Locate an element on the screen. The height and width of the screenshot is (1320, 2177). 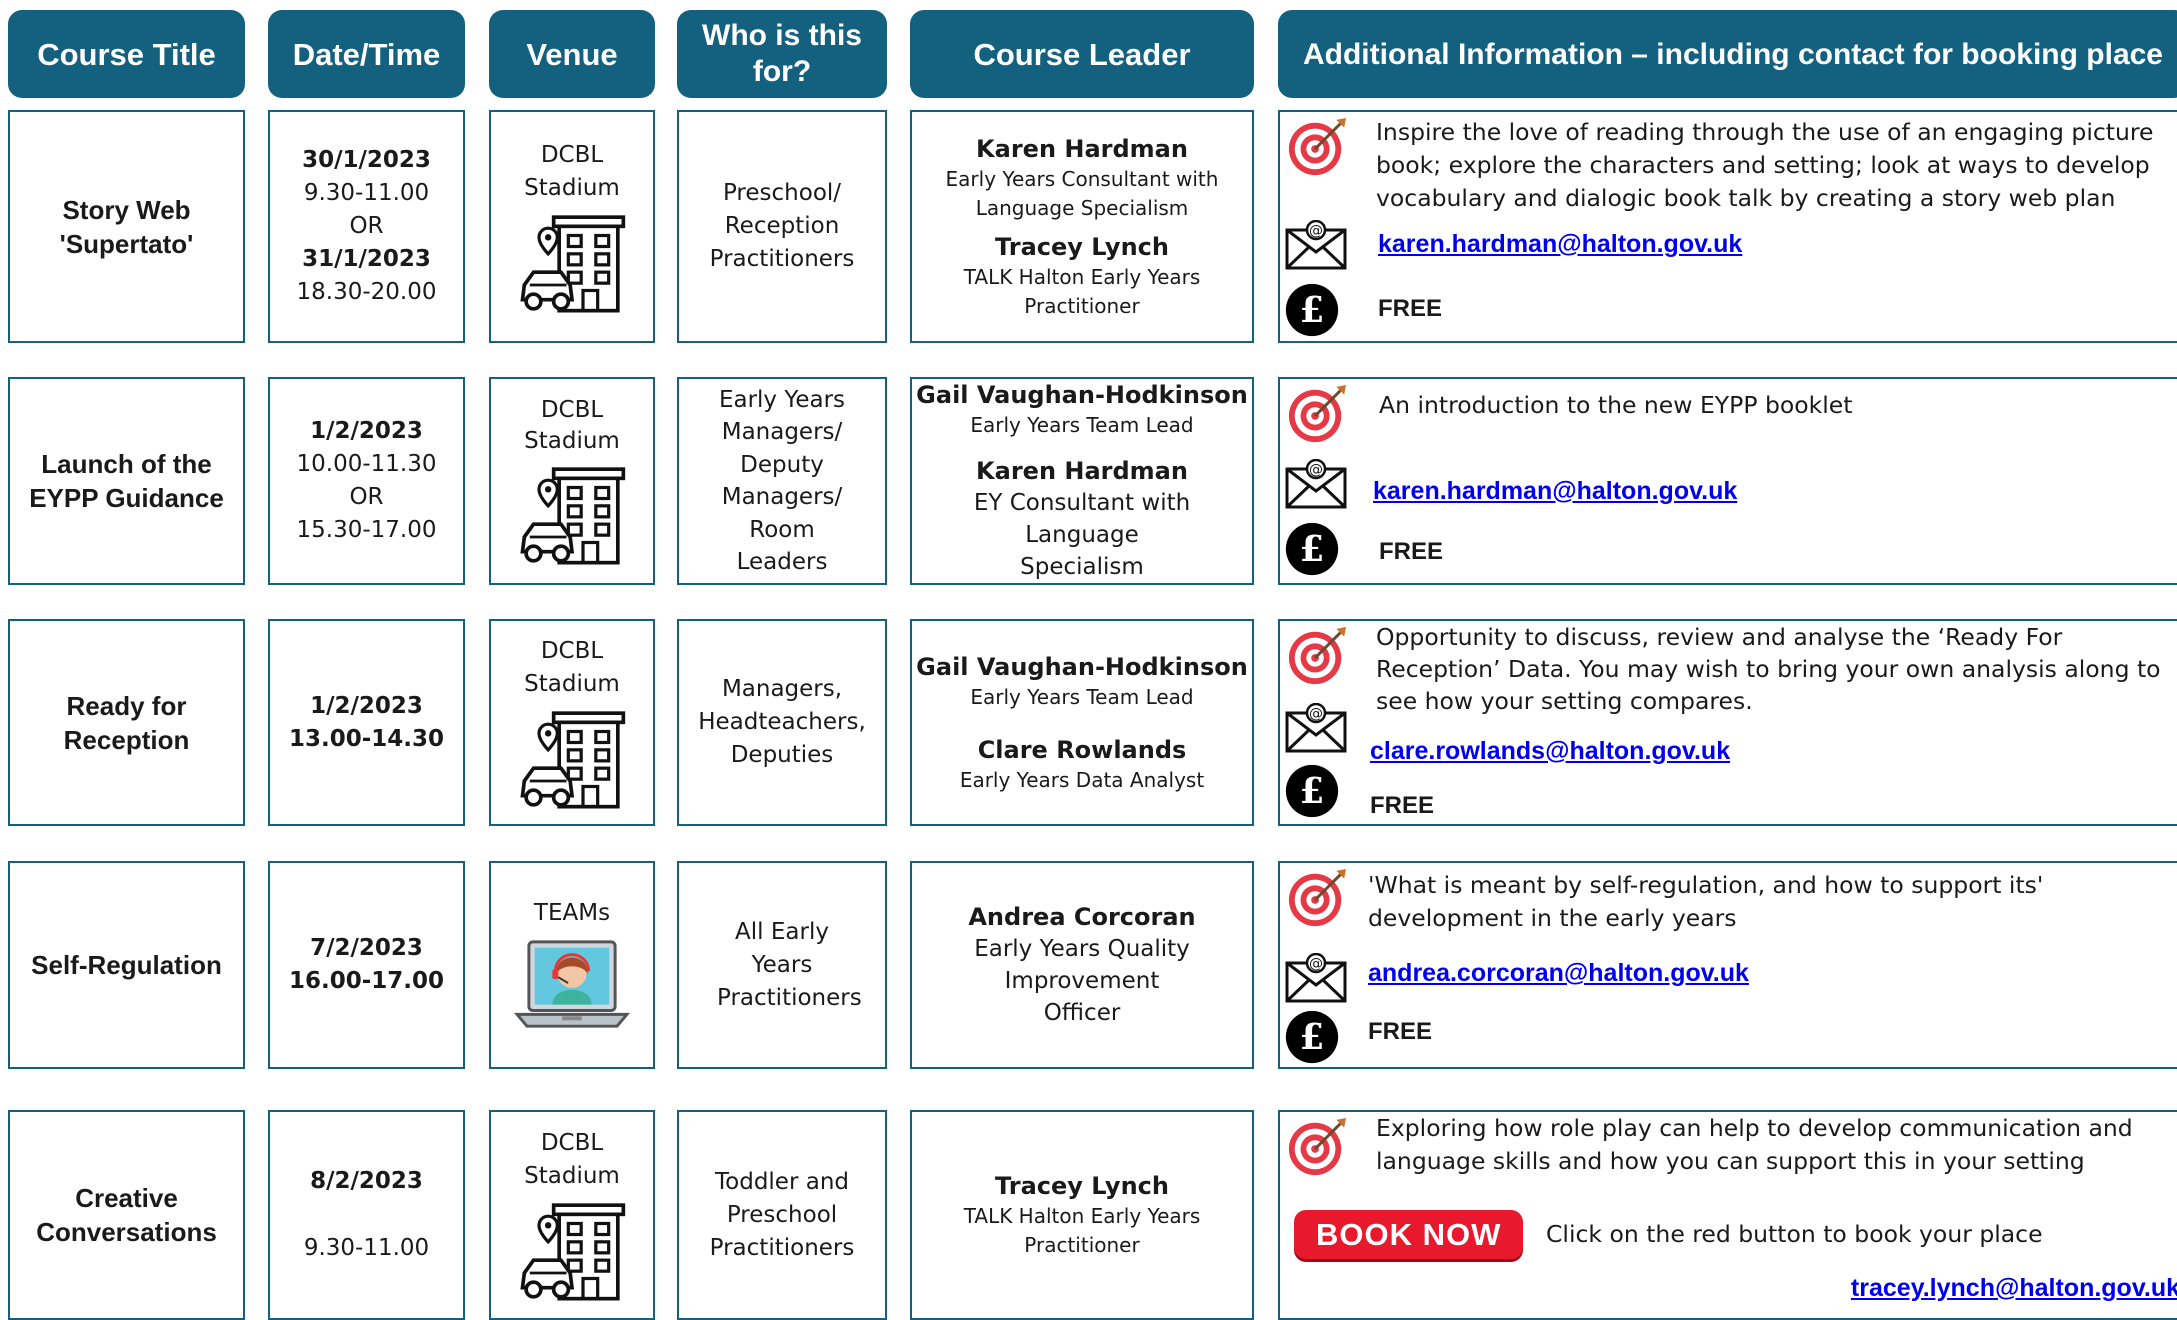
course-description: An introduction to the new EYPP booklet is located at coordinates (1616, 405).